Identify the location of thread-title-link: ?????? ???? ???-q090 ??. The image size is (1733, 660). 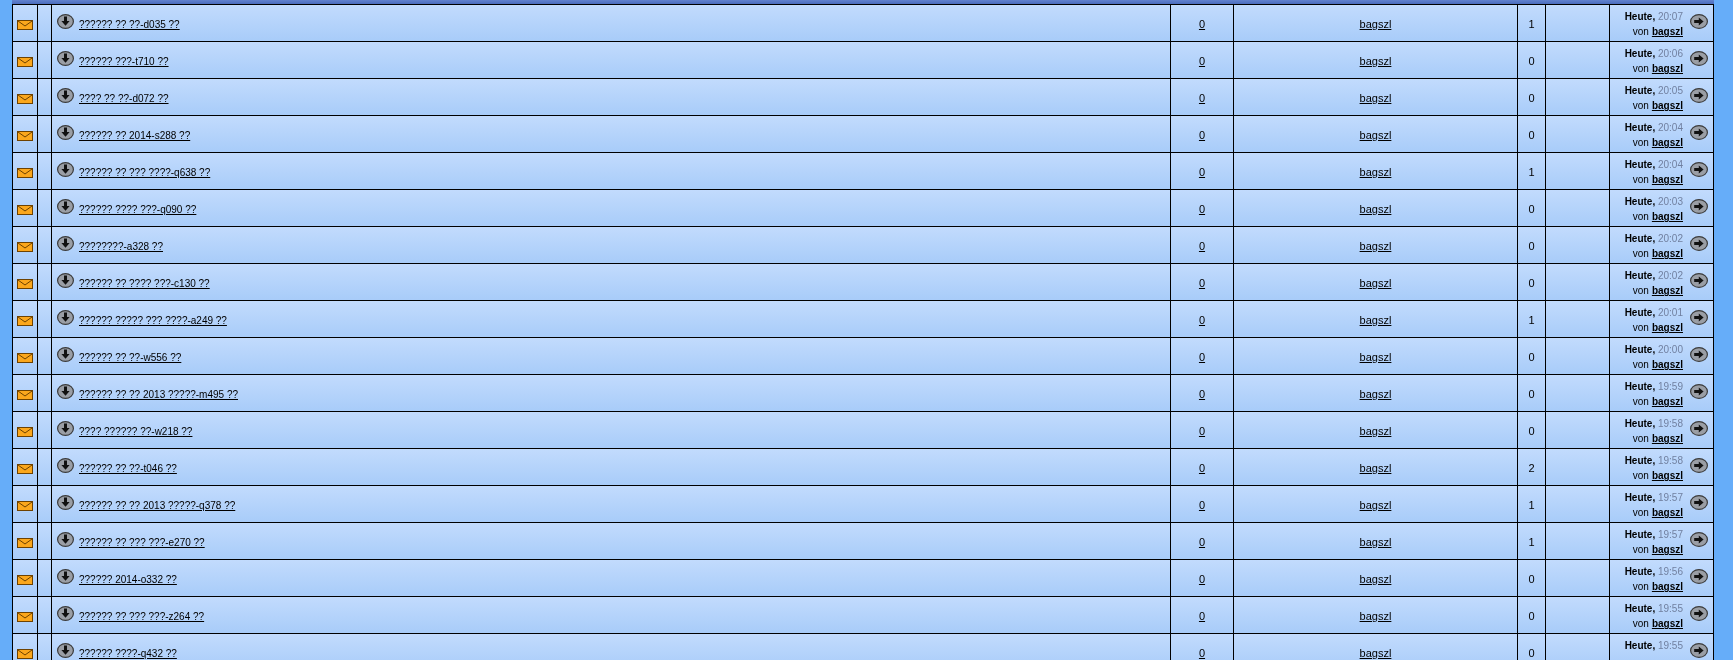
(138, 209).